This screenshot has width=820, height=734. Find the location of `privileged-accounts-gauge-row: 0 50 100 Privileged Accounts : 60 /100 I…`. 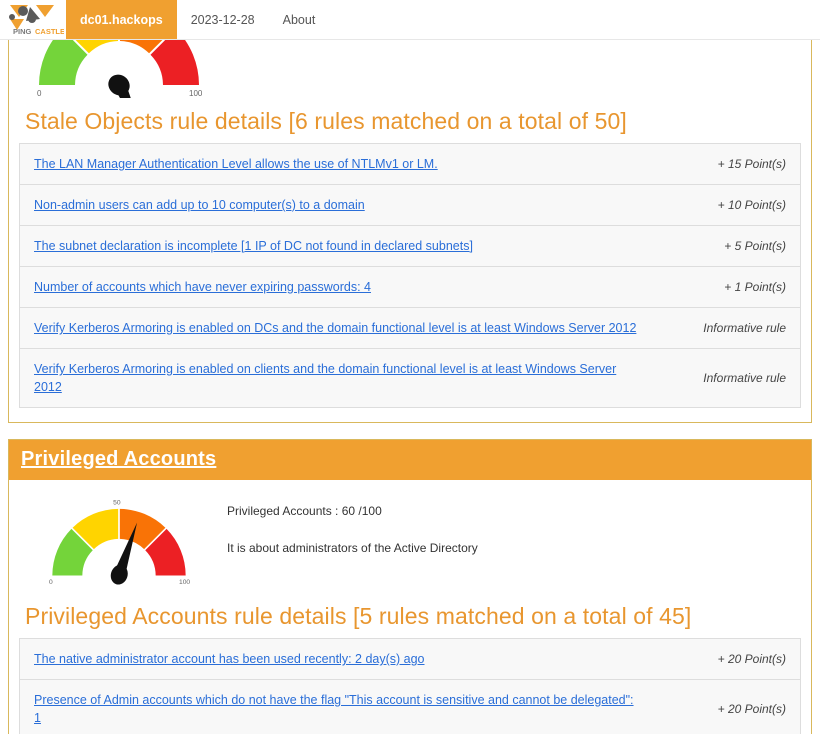

privileged-accounts-gauge-row: 0 50 100 Privileged Accounts : 60 /100 I… is located at coordinates (410, 540).